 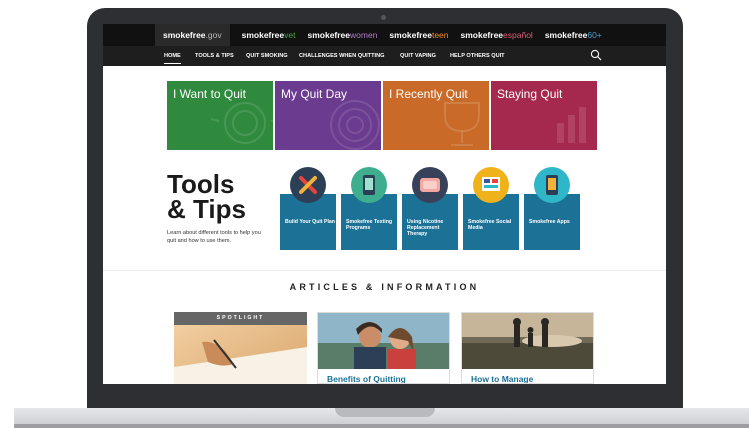 What do you see at coordinates (308, 185) in the screenshot?
I see `x-plan-icon` at bounding box center [308, 185].